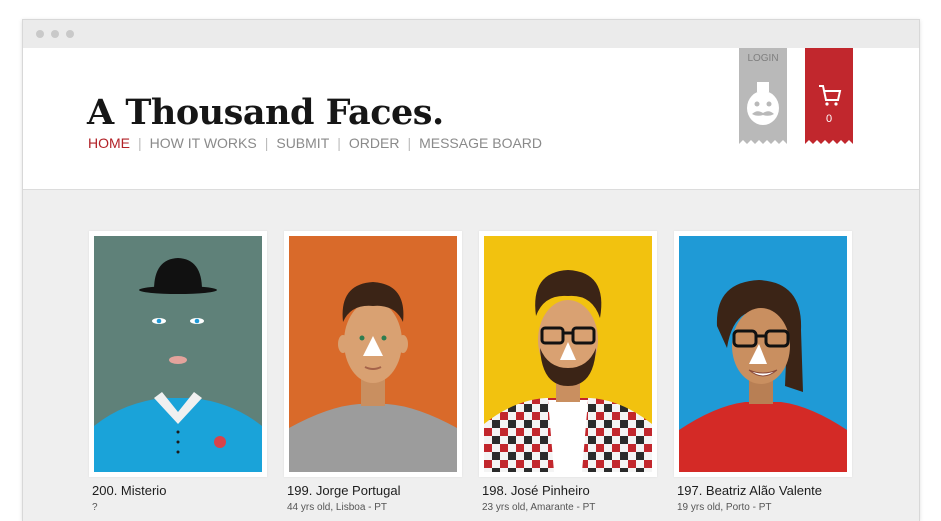  What do you see at coordinates (70, 34) in the screenshot?
I see `window-zoom-dot` at bounding box center [70, 34].